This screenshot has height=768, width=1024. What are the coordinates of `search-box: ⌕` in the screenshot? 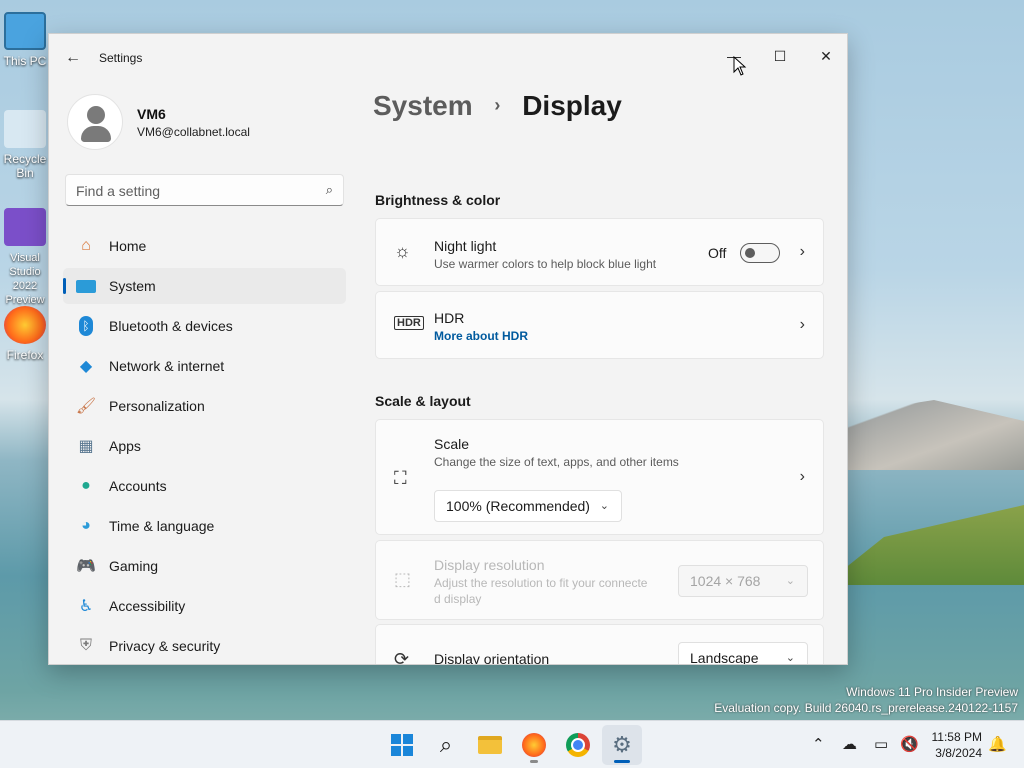 It's located at (204, 190).